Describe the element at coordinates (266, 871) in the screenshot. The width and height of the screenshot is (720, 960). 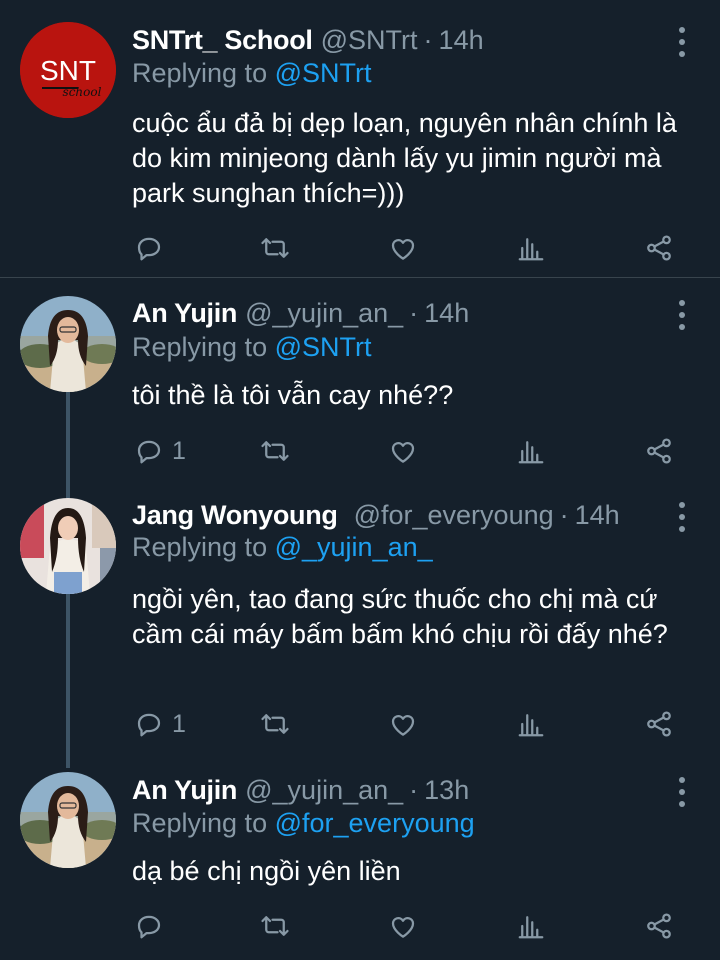
I see `tweet-text: dạ bé chị ngồi yên liền` at that location.